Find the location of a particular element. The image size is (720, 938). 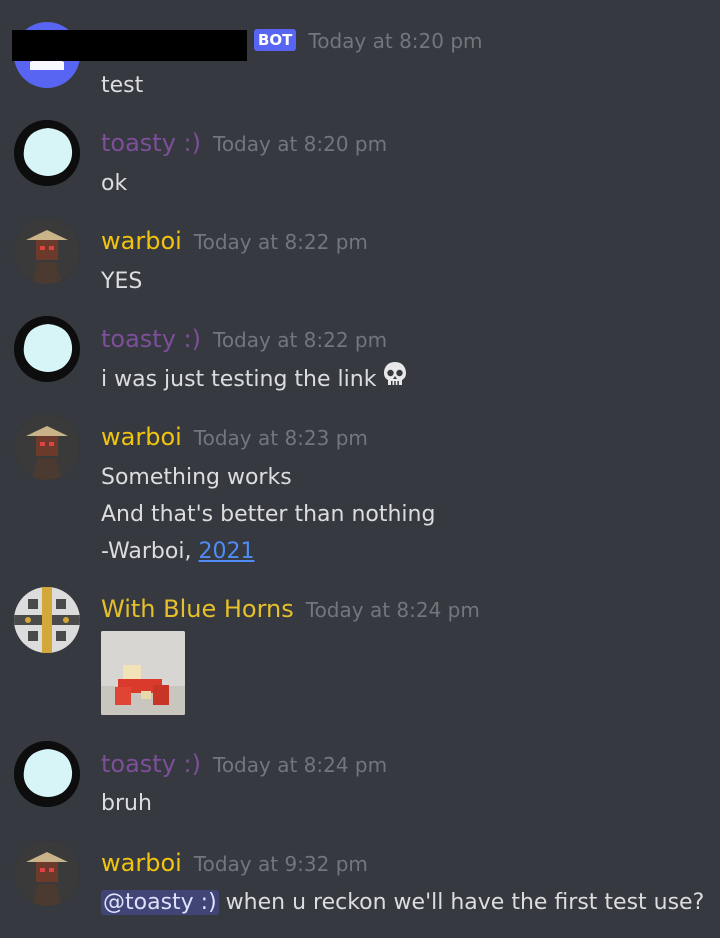

blue-horns-avatar-image is located at coordinates (47, 620).